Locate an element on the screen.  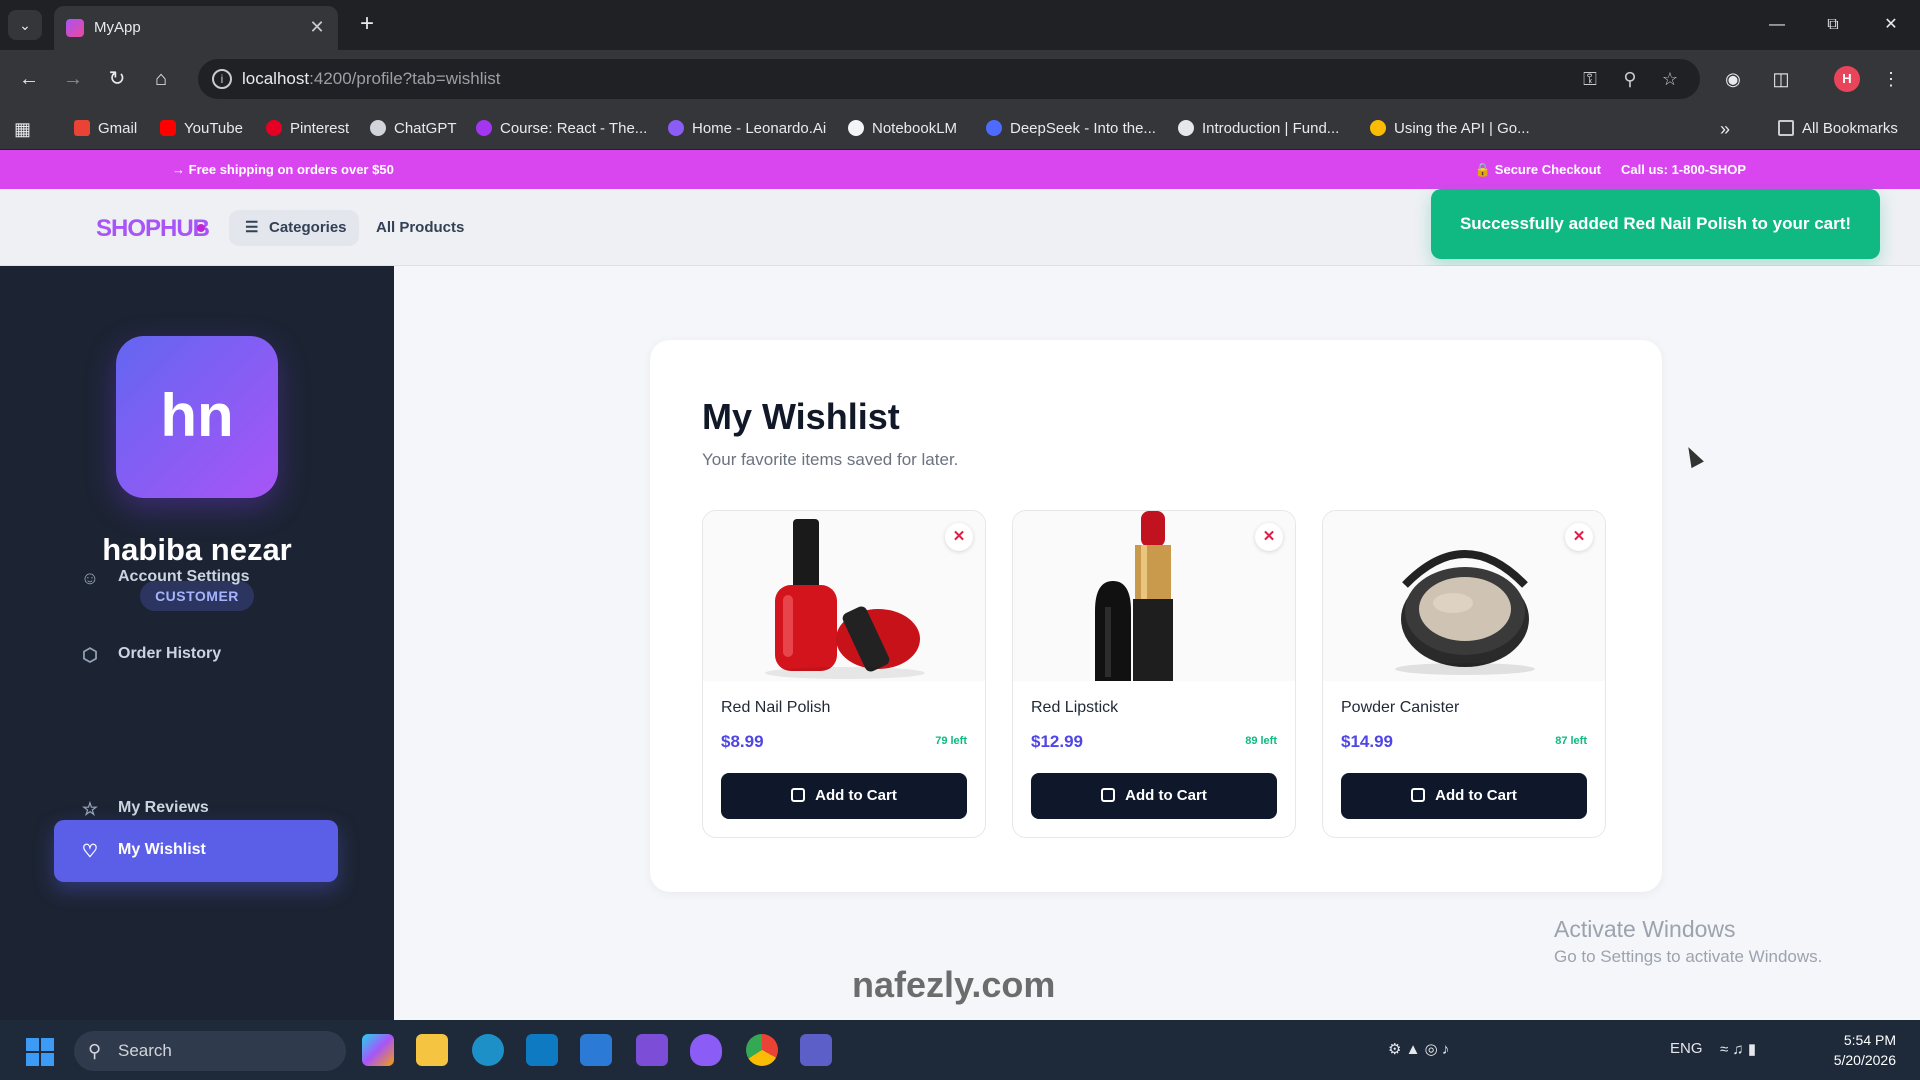
language-indicator: ENG is located at coordinates (1686, 1048).